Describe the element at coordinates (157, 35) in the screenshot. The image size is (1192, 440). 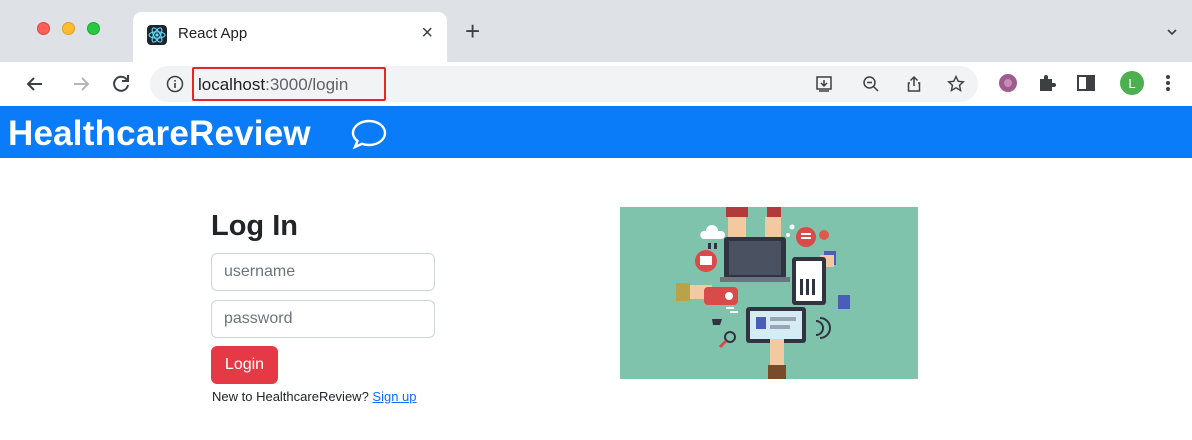
I see `react-logo-icon` at that location.